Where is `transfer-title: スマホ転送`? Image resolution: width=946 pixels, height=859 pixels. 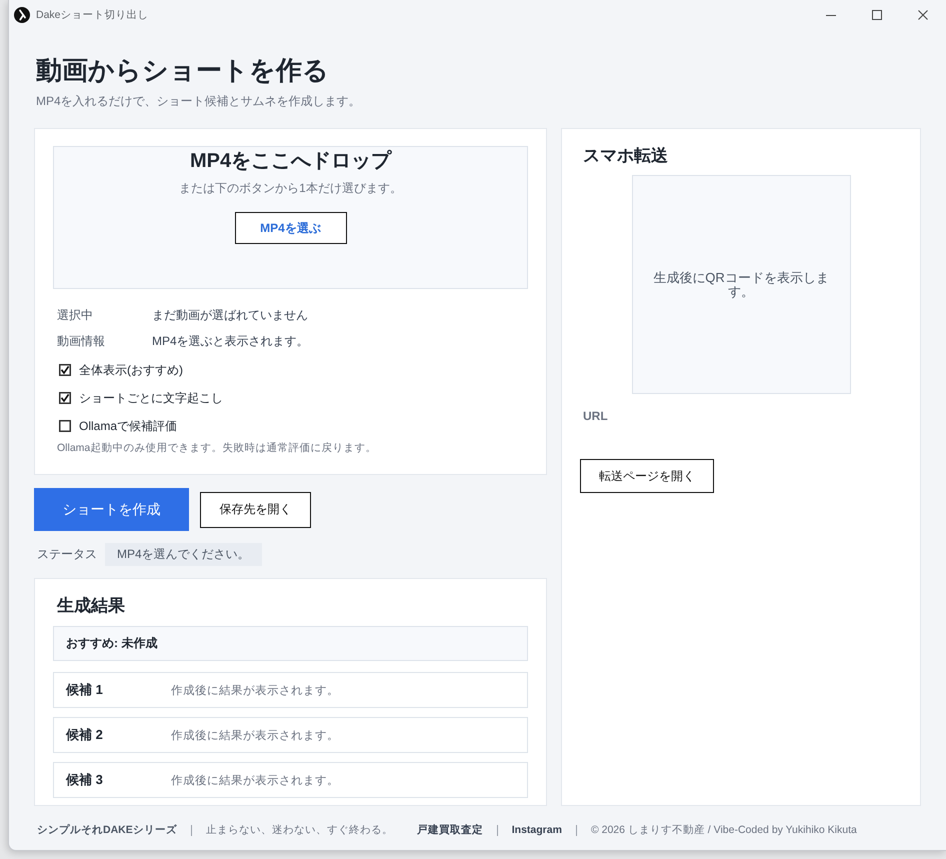
transfer-title: スマホ転送 is located at coordinates (625, 156).